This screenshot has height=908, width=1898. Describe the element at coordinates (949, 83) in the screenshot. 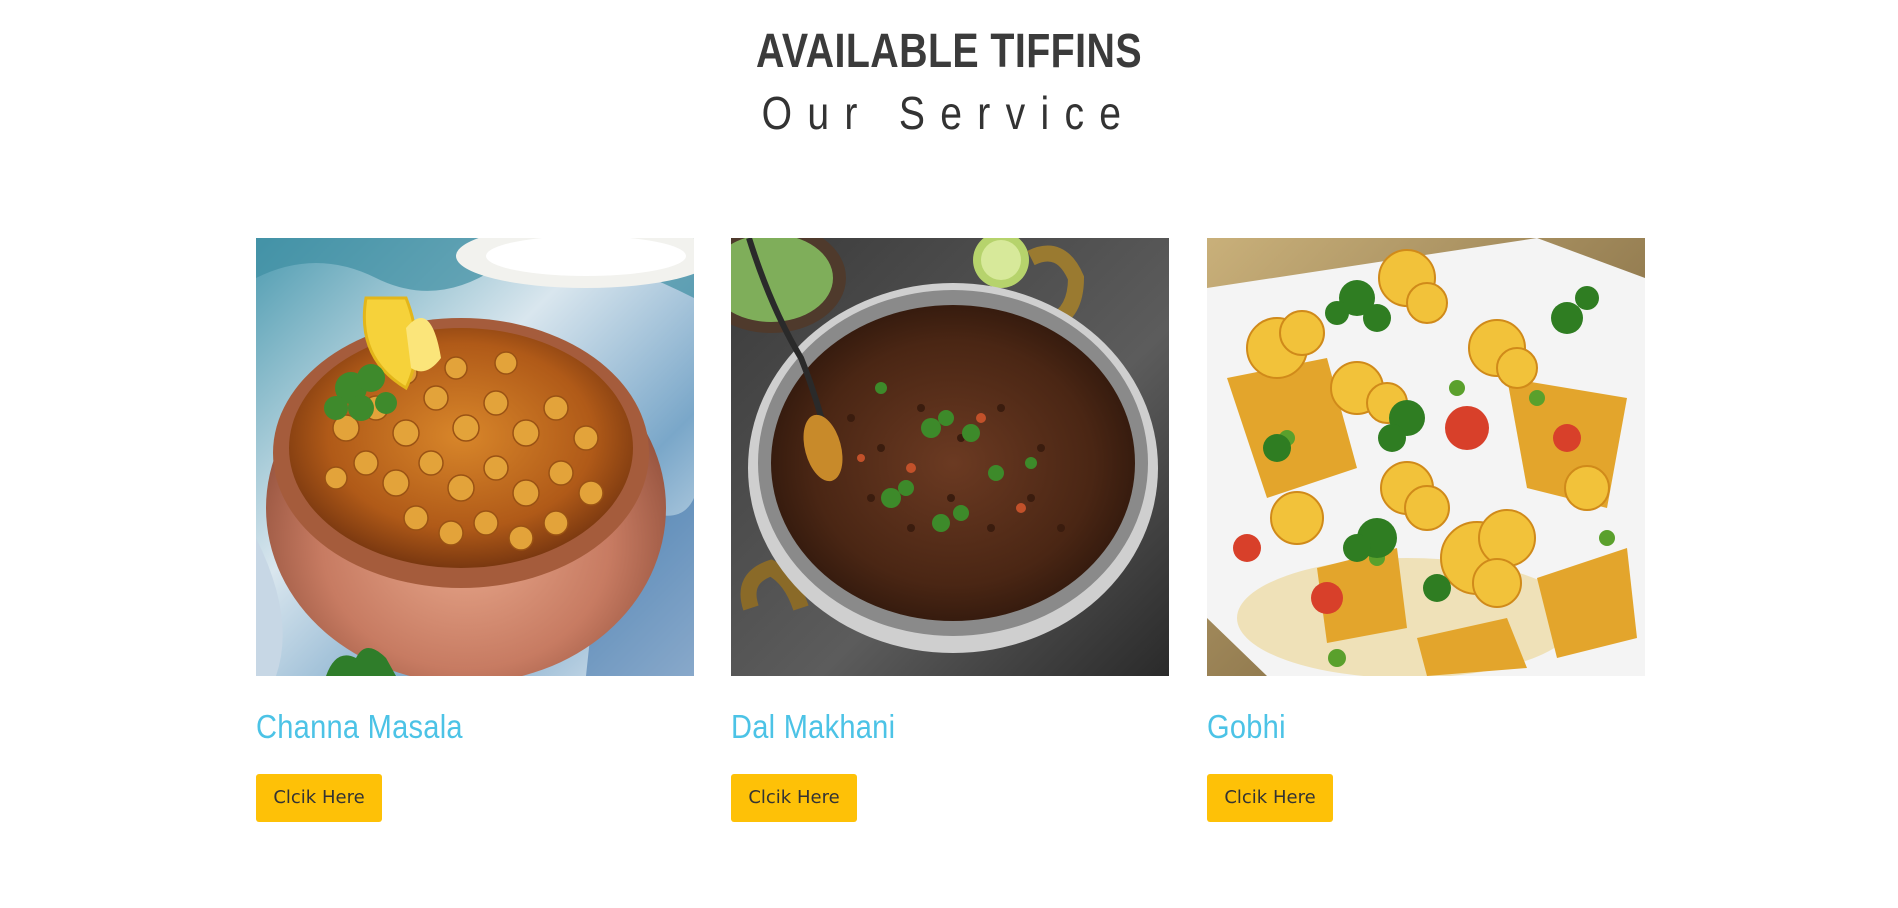

I see `section-header: AVAILABLE TIFFINS Our Service` at that location.